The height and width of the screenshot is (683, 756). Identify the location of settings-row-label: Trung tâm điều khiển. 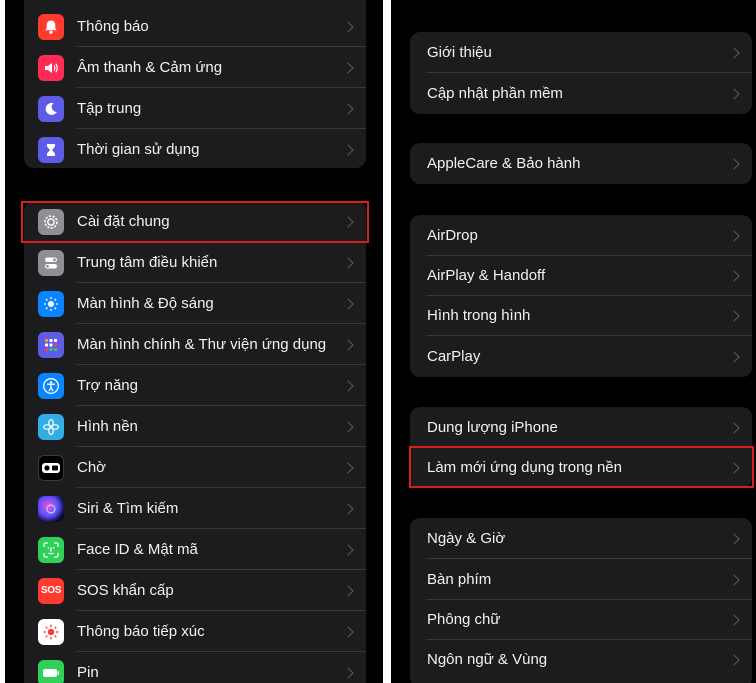
(147, 262).